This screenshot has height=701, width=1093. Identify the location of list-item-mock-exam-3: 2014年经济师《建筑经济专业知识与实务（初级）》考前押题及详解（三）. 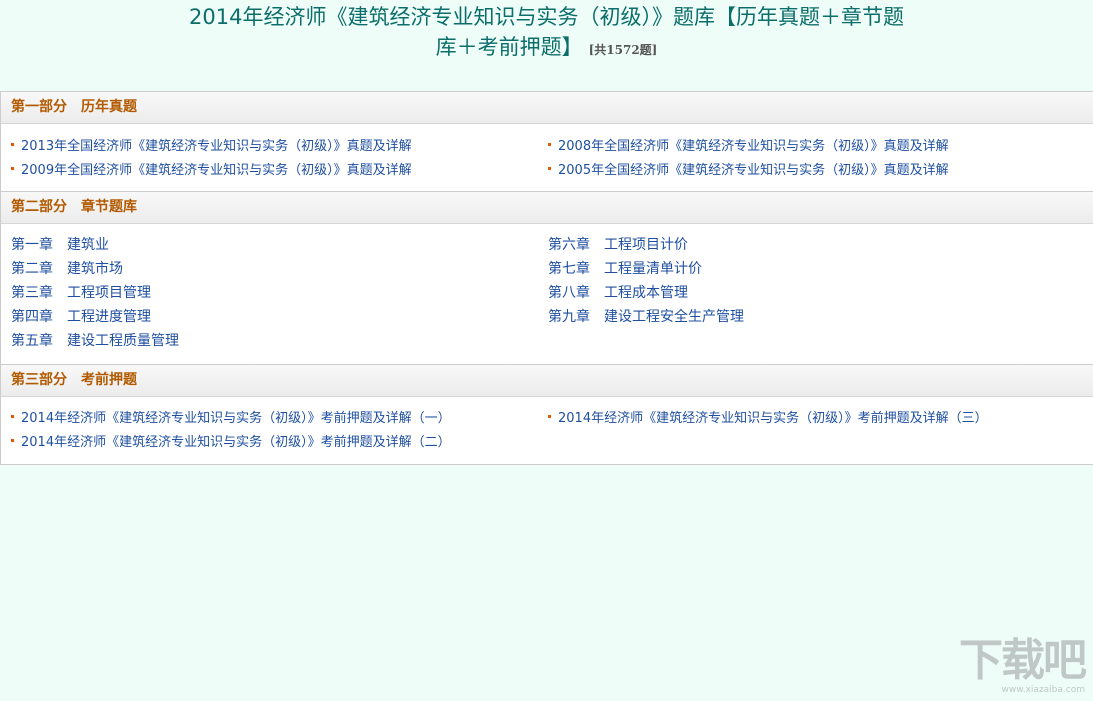
(816, 419).